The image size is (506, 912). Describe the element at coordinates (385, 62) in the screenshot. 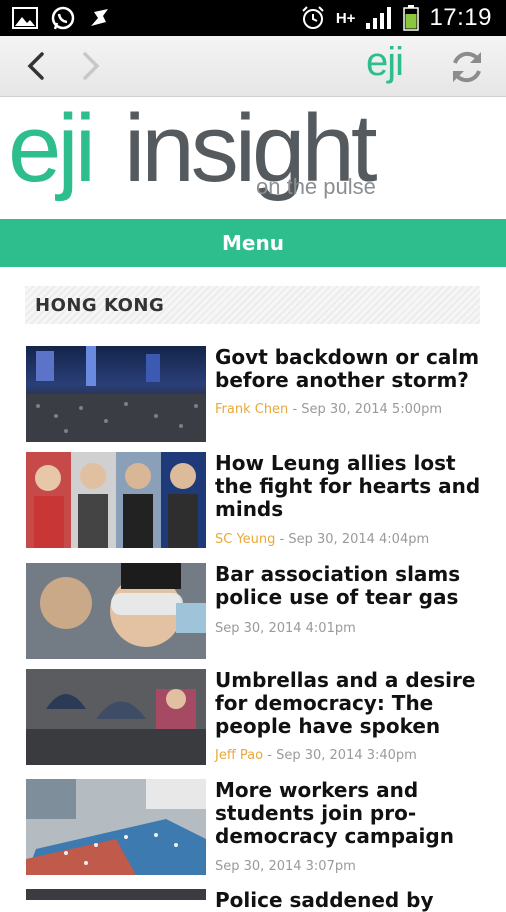

I see `brand-logo: eji` at that location.